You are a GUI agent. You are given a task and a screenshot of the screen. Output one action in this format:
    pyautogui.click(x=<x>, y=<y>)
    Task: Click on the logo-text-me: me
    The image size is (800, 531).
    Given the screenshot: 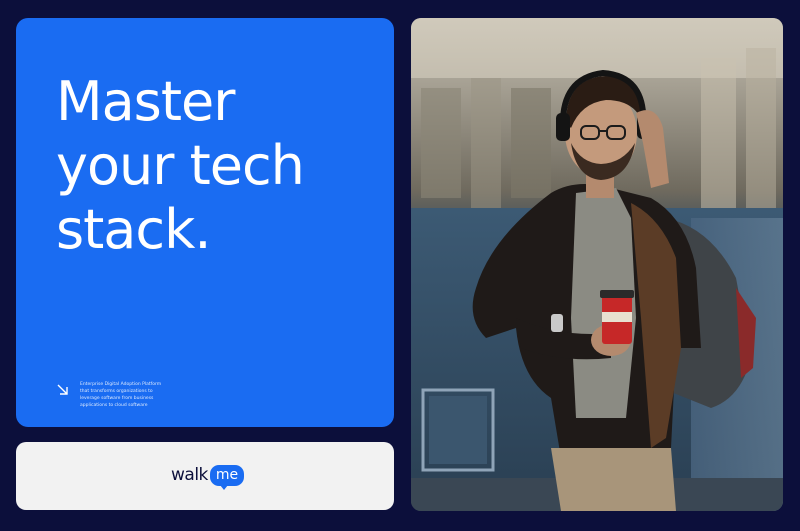 What is the action you would take?
    pyautogui.click(x=227, y=477)
    